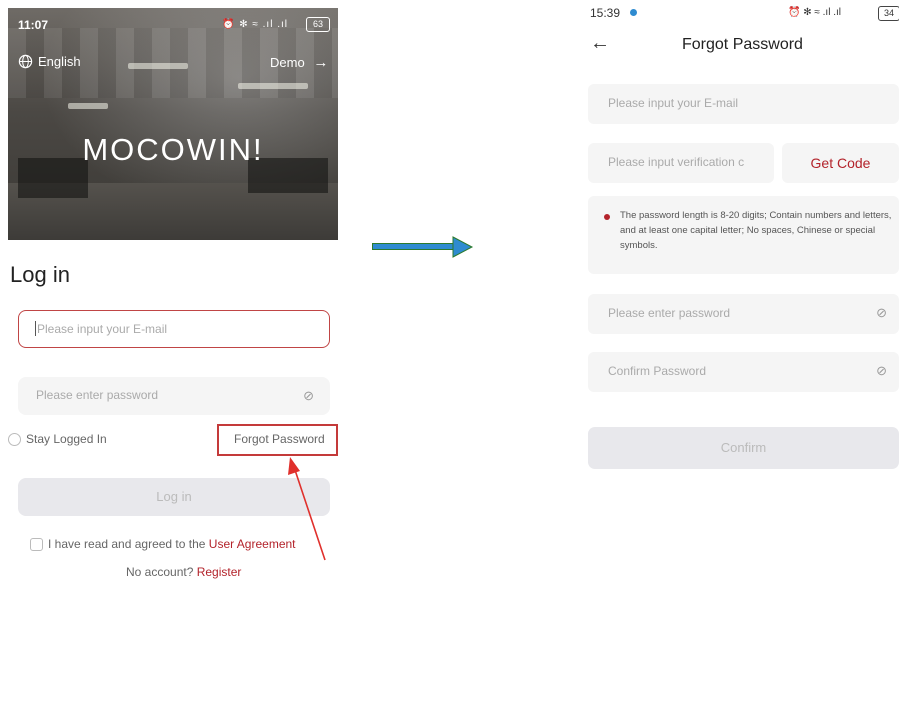 The image size is (899, 708). What do you see at coordinates (743, 448) in the screenshot?
I see `confirm-button: Confirm` at bounding box center [743, 448].